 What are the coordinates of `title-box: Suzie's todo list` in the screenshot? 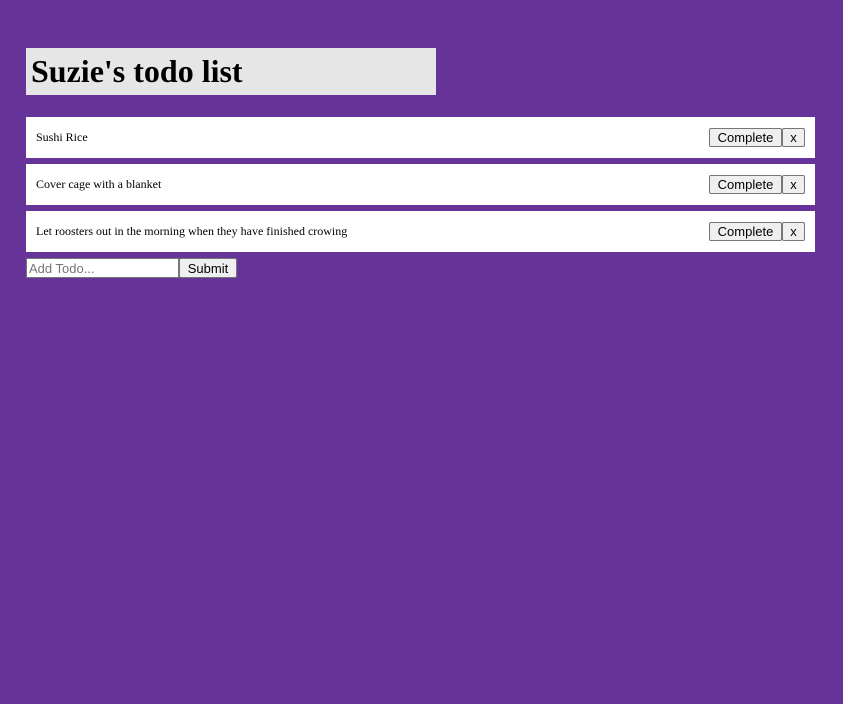 It's located at (231, 71).